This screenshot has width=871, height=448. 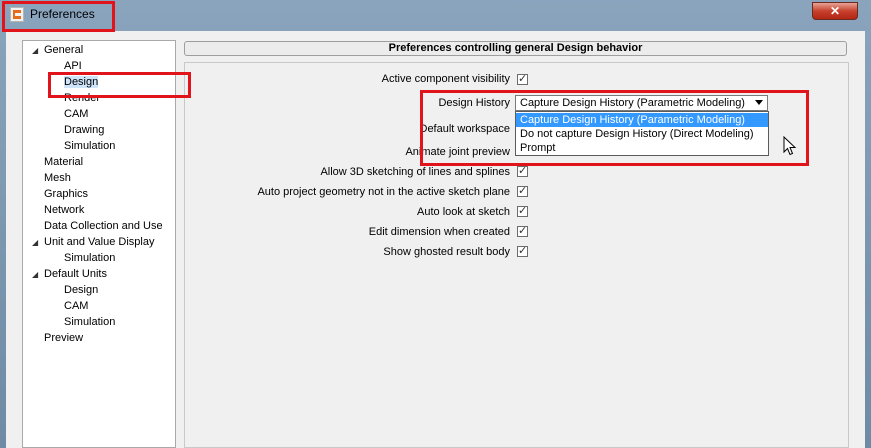 What do you see at coordinates (76, 114) in the screenshot?
I see `tree-item-cam: CAM` at bounding box center [76, 114].